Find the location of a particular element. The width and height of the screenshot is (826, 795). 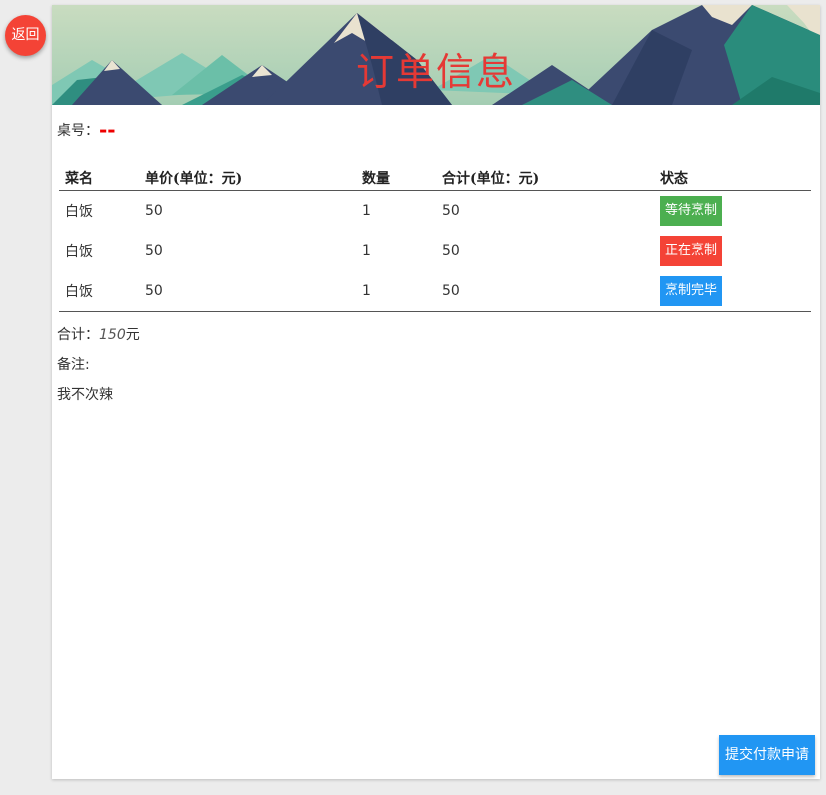

status-badge-cooking: 正在烹制 is located at coordinates (691, 251).